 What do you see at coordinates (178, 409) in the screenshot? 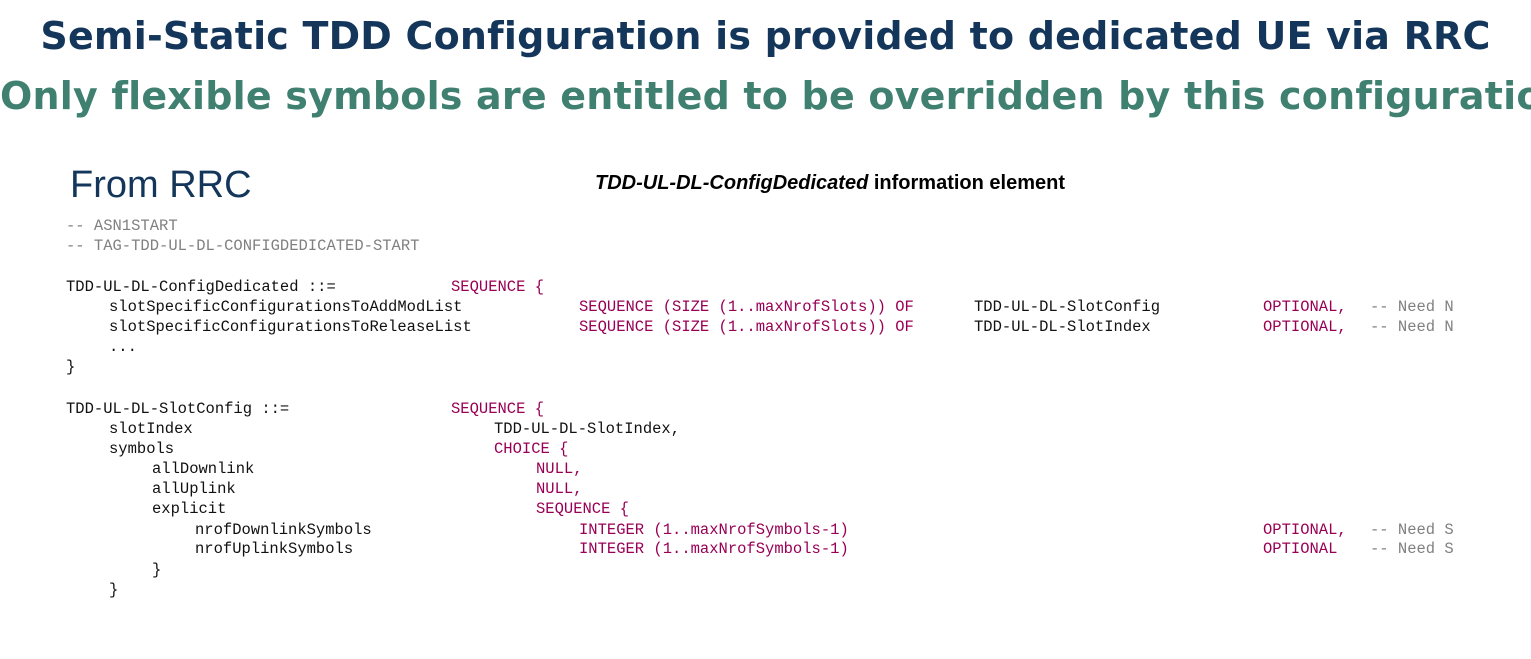
I see `code-type-def: TDD-UL-DL-SlotConfig ::=` at bounding box center [178, 409].